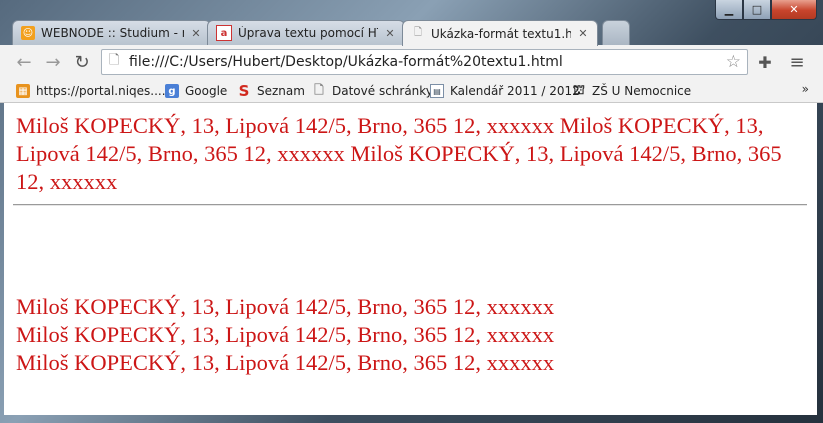  Describe the element at coordinates (616, 32) in the screenshot. I see `new-tab-button` at that location.